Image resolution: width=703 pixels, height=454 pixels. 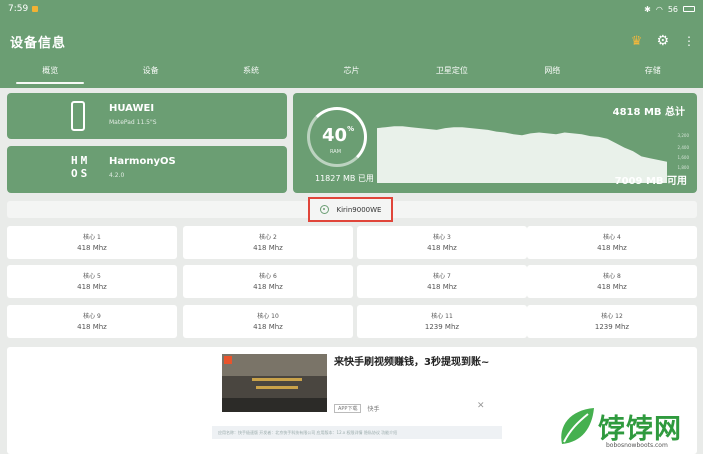 What do you see at coordinates (338, 135) in the screenshot?
I see `ram-percent: 40%` at bounding box center [338, 135].